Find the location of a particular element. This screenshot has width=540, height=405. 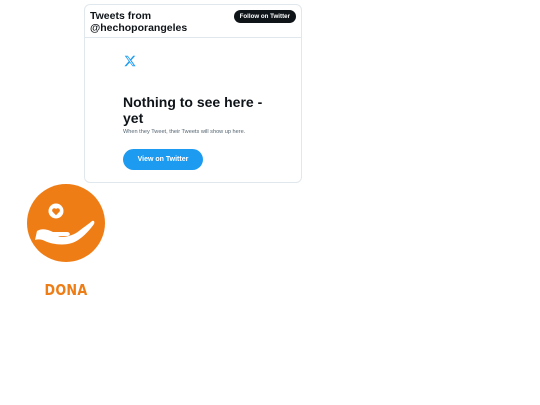

view-on-twitter-button: View on Twitter is located at coordinates (163, 159).